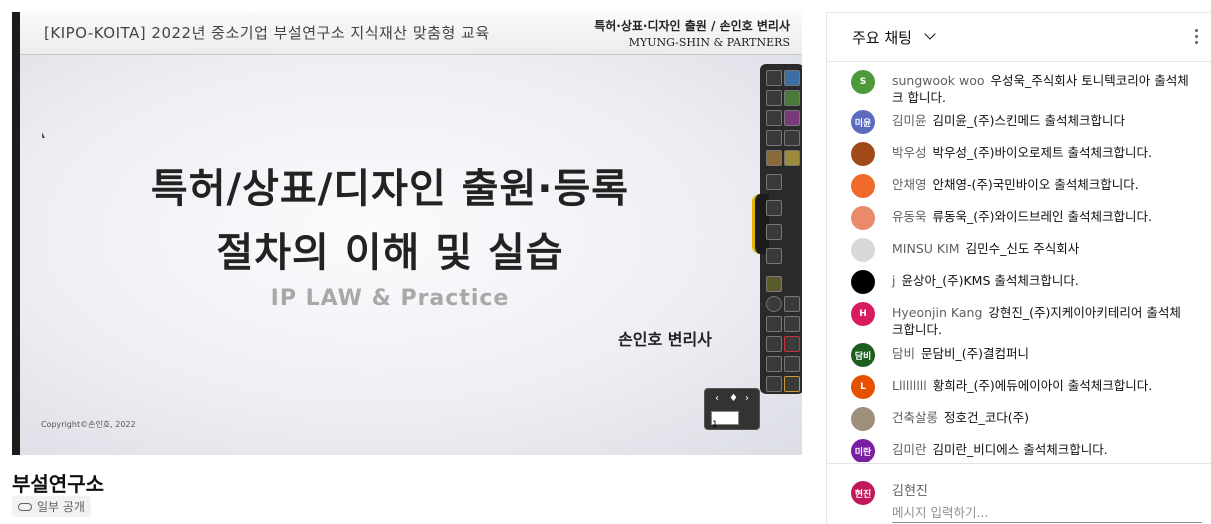 The height and width of the screenshot is (524, 1211). Describe the element at coordinates (909, 152) in the screenshot. I see `chat-author: 박우성` at that location.